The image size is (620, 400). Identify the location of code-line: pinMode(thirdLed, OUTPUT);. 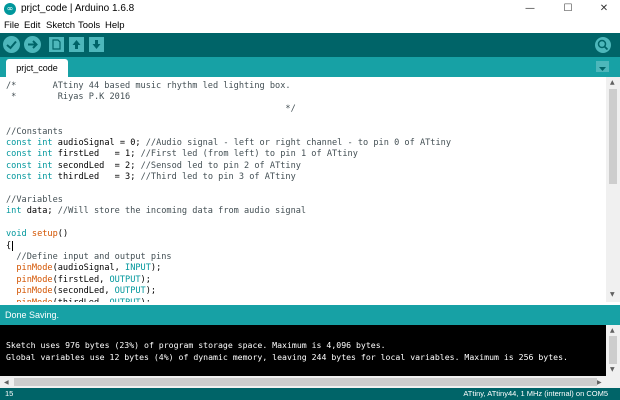
(78, 300).